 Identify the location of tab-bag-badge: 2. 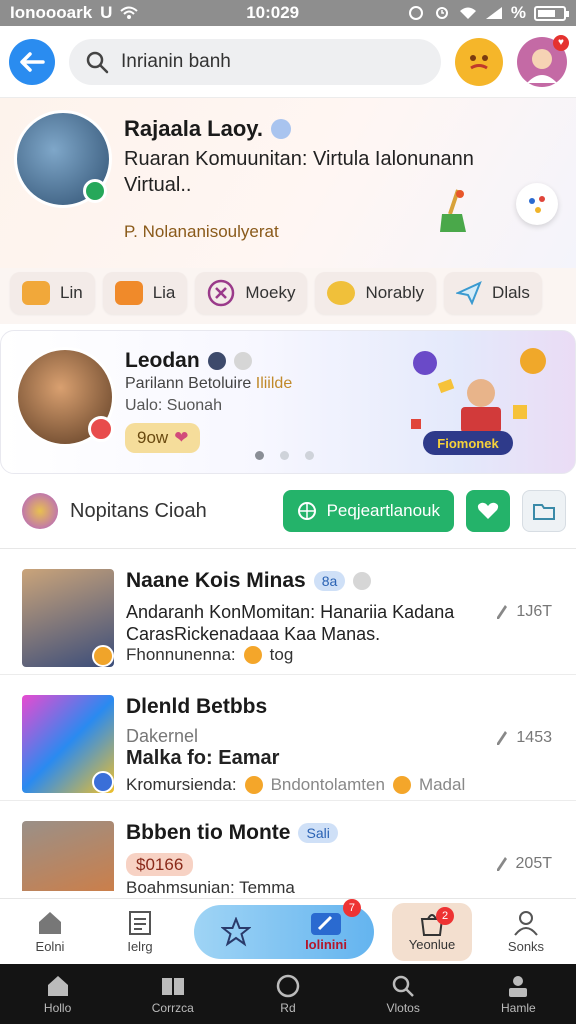
(445, 915).